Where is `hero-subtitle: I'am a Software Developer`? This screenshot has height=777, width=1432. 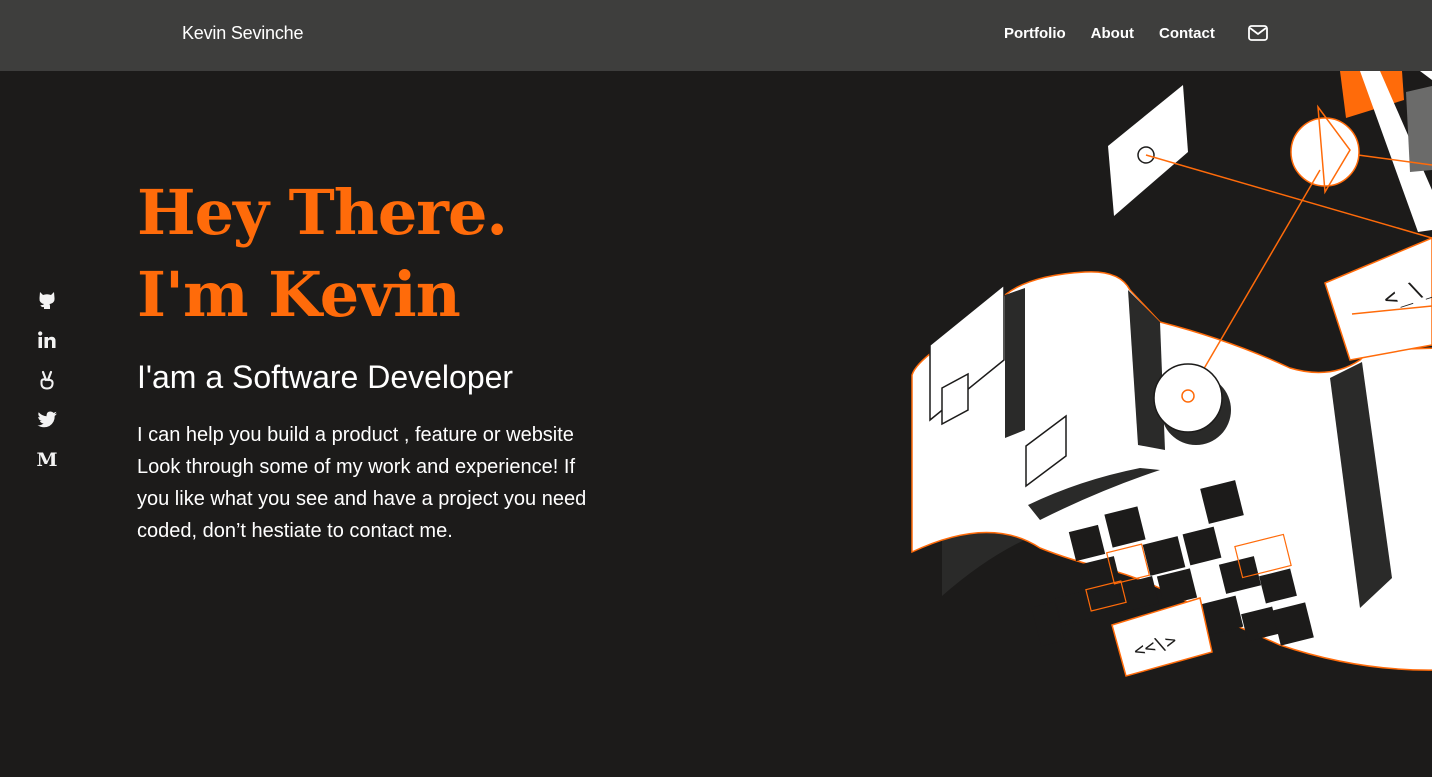
hero-subtitle: I'am a Software Developer is located at coordinates (325, 377).